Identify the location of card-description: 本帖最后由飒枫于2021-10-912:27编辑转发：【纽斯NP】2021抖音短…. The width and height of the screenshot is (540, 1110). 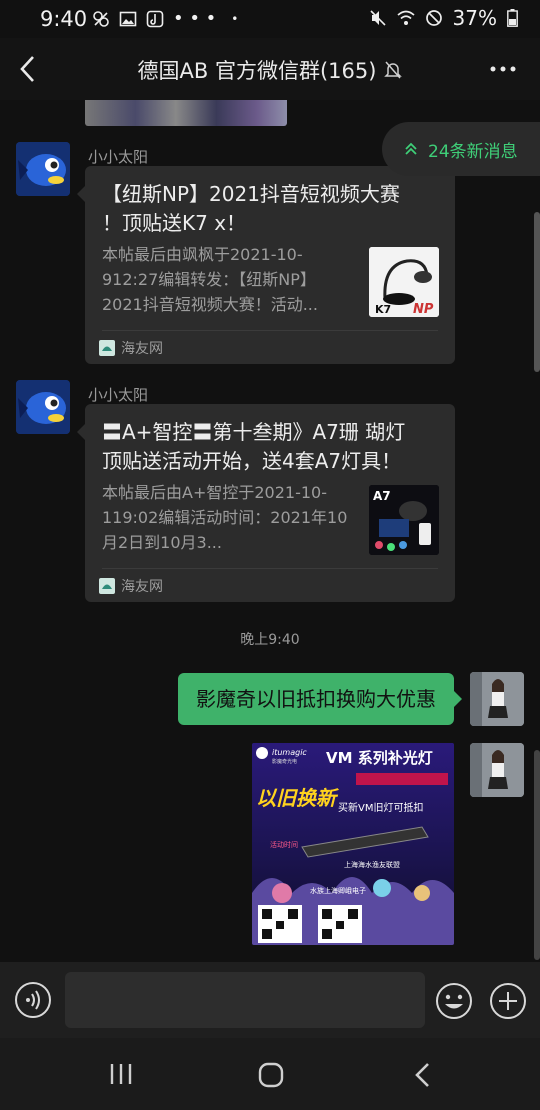
(210, 279).